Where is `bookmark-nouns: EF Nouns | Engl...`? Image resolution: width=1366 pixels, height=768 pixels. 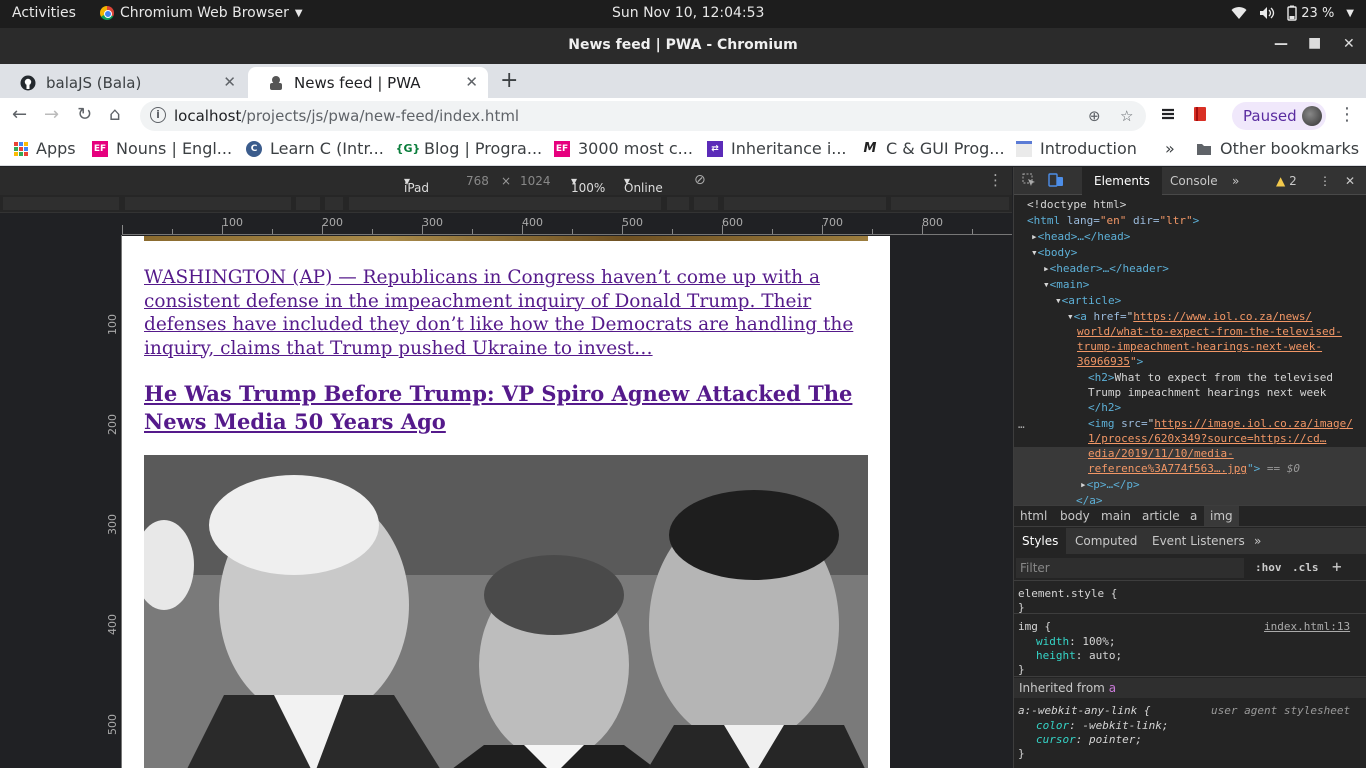 bookmark-nouns: EF Nouns | Engl... is located at coordinates (162, 148).